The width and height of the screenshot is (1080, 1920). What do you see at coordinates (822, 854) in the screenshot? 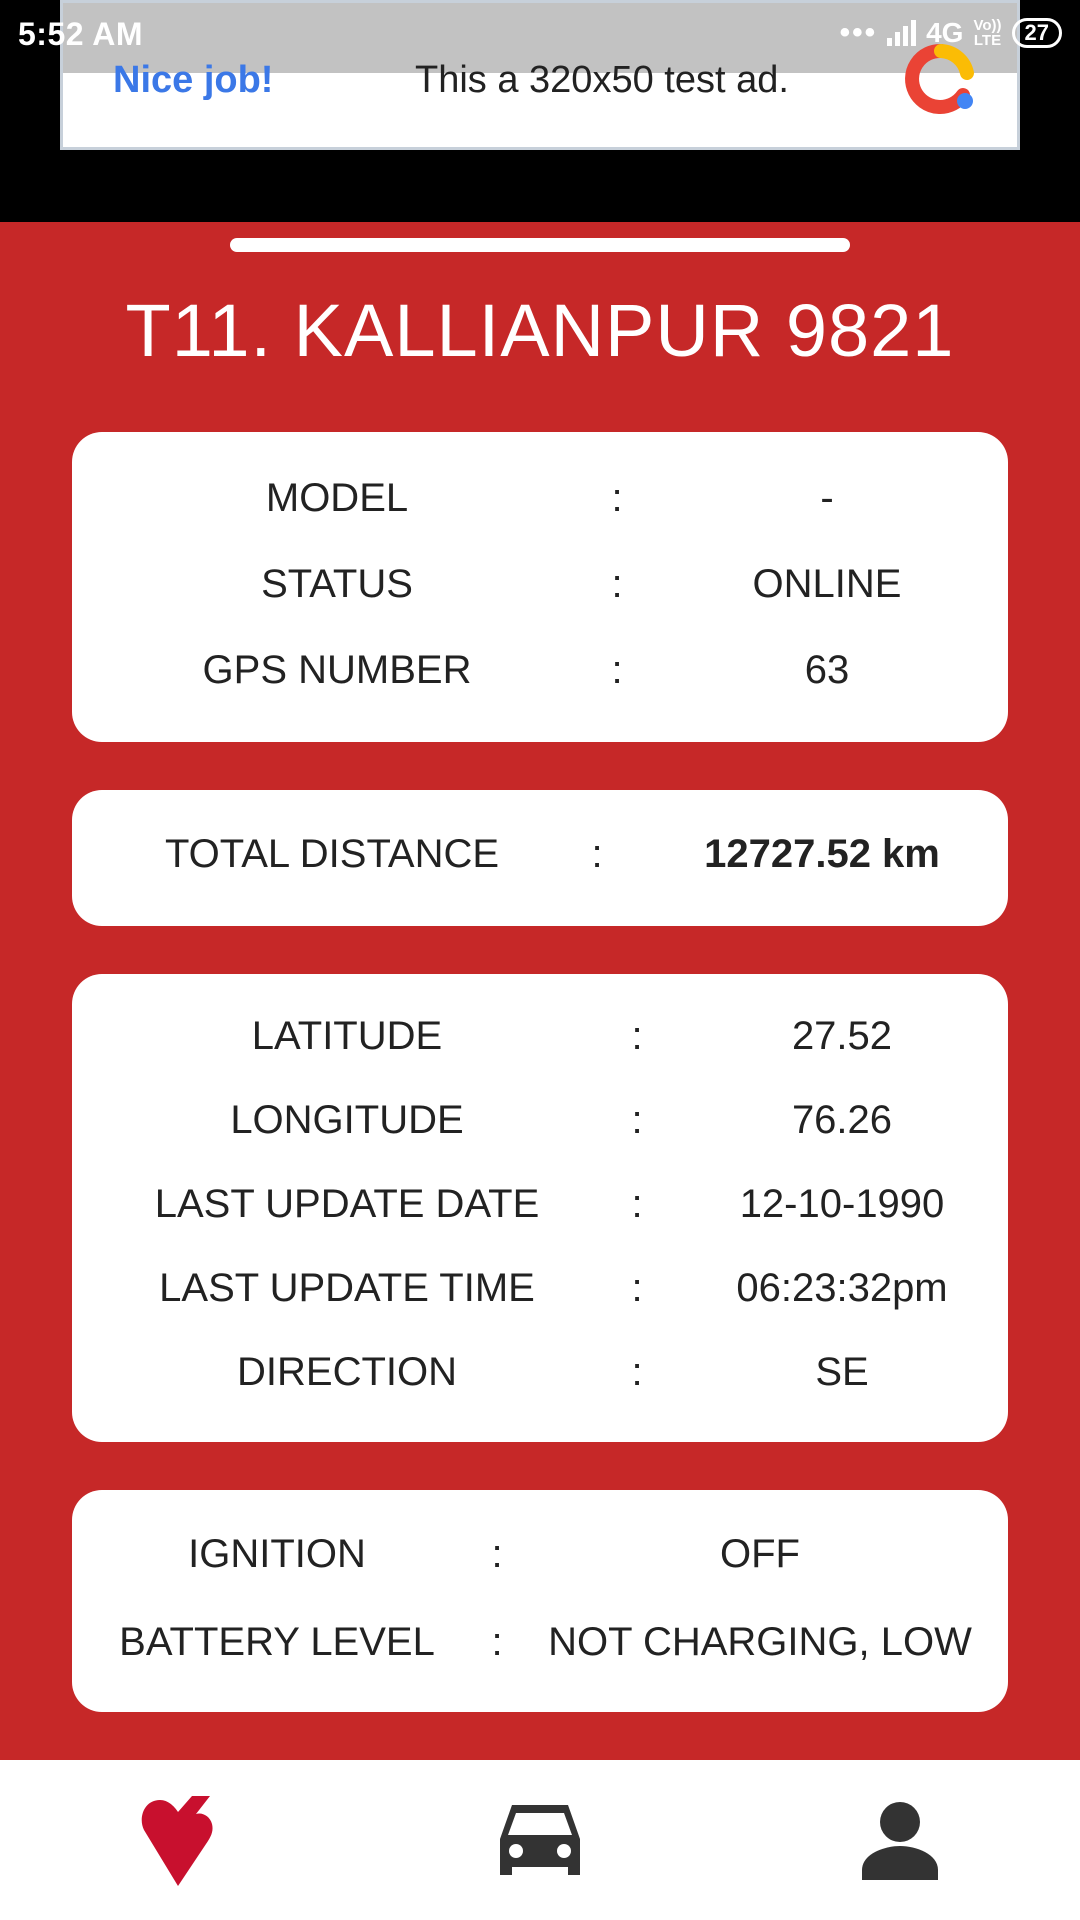
I see `total-distance-value: 12727.52 km` at bounding box center [822, 854].